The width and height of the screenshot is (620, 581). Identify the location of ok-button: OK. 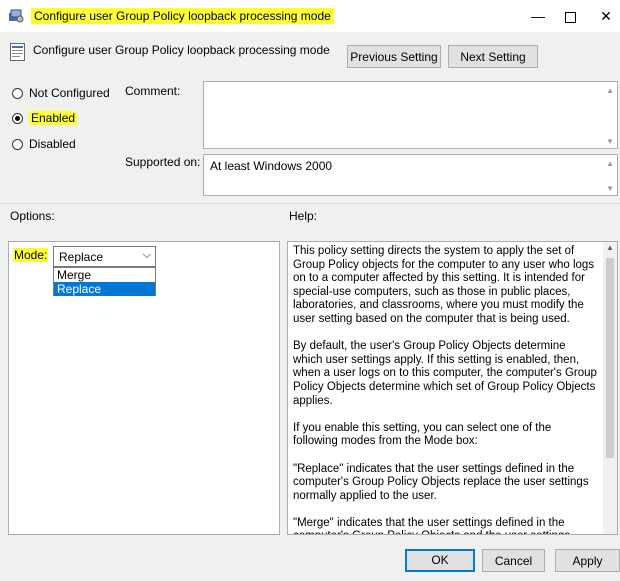
(440, 560).